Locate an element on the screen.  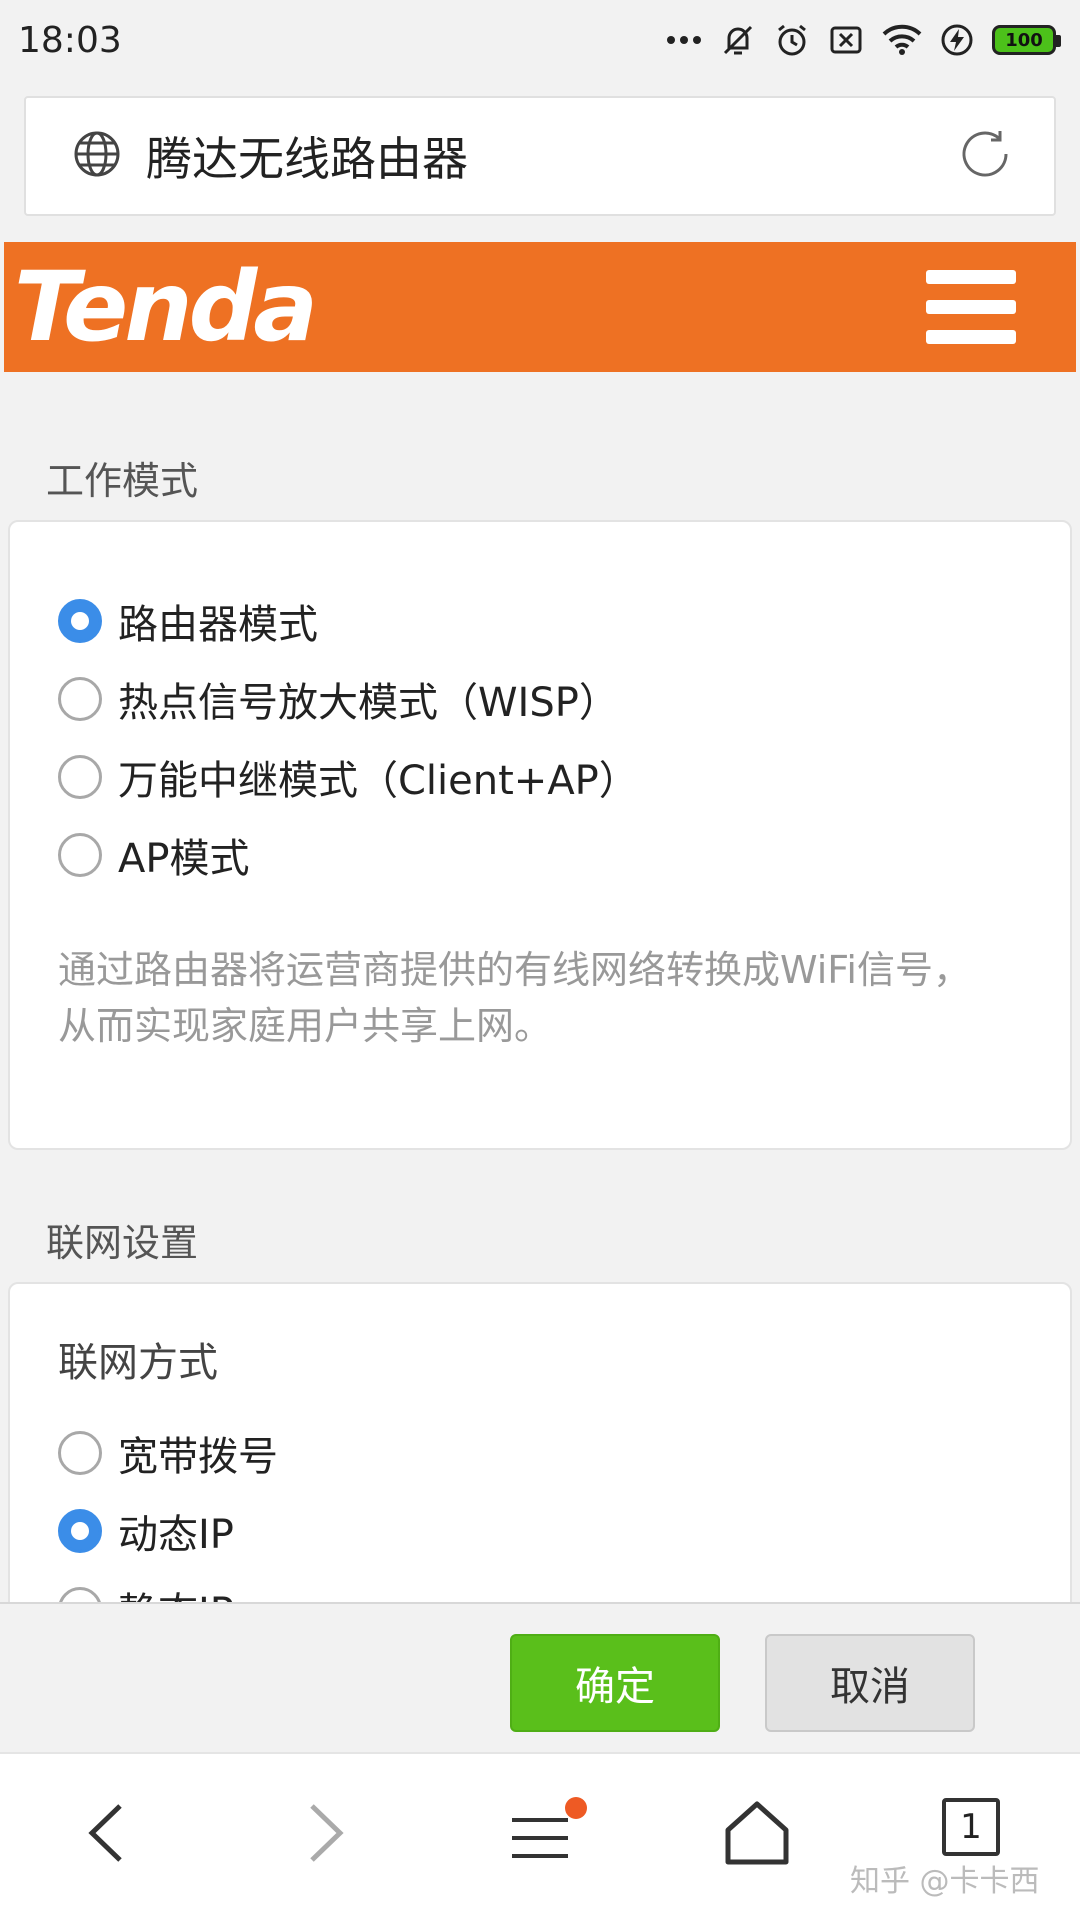
radio-pppoe: 宽带拨号 is located at coordinates (168, 1453).